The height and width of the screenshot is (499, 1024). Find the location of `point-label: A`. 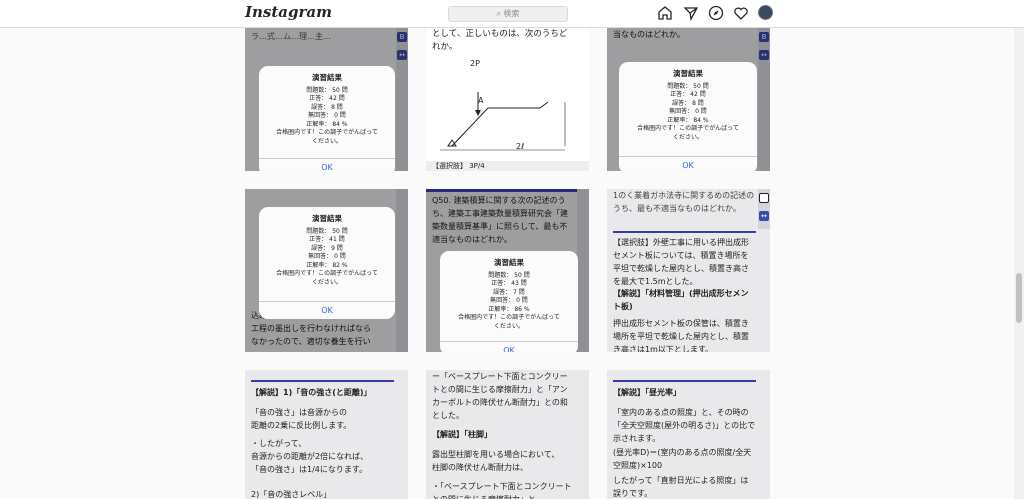

point-label: A is located at coordinates (481, 100).